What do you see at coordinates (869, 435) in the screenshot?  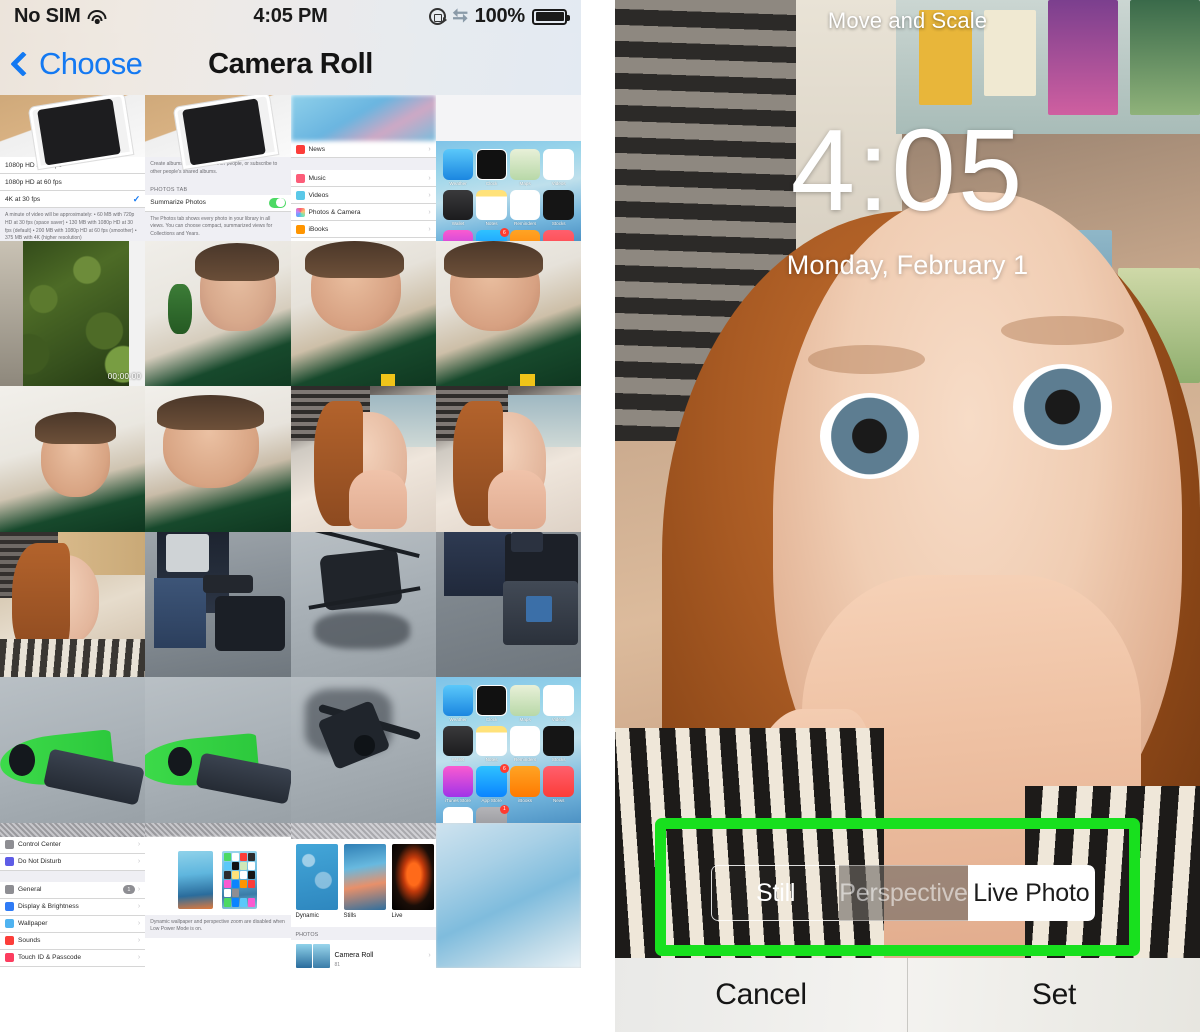 I see `girl-eye-left` at bounding box center [869, 435].